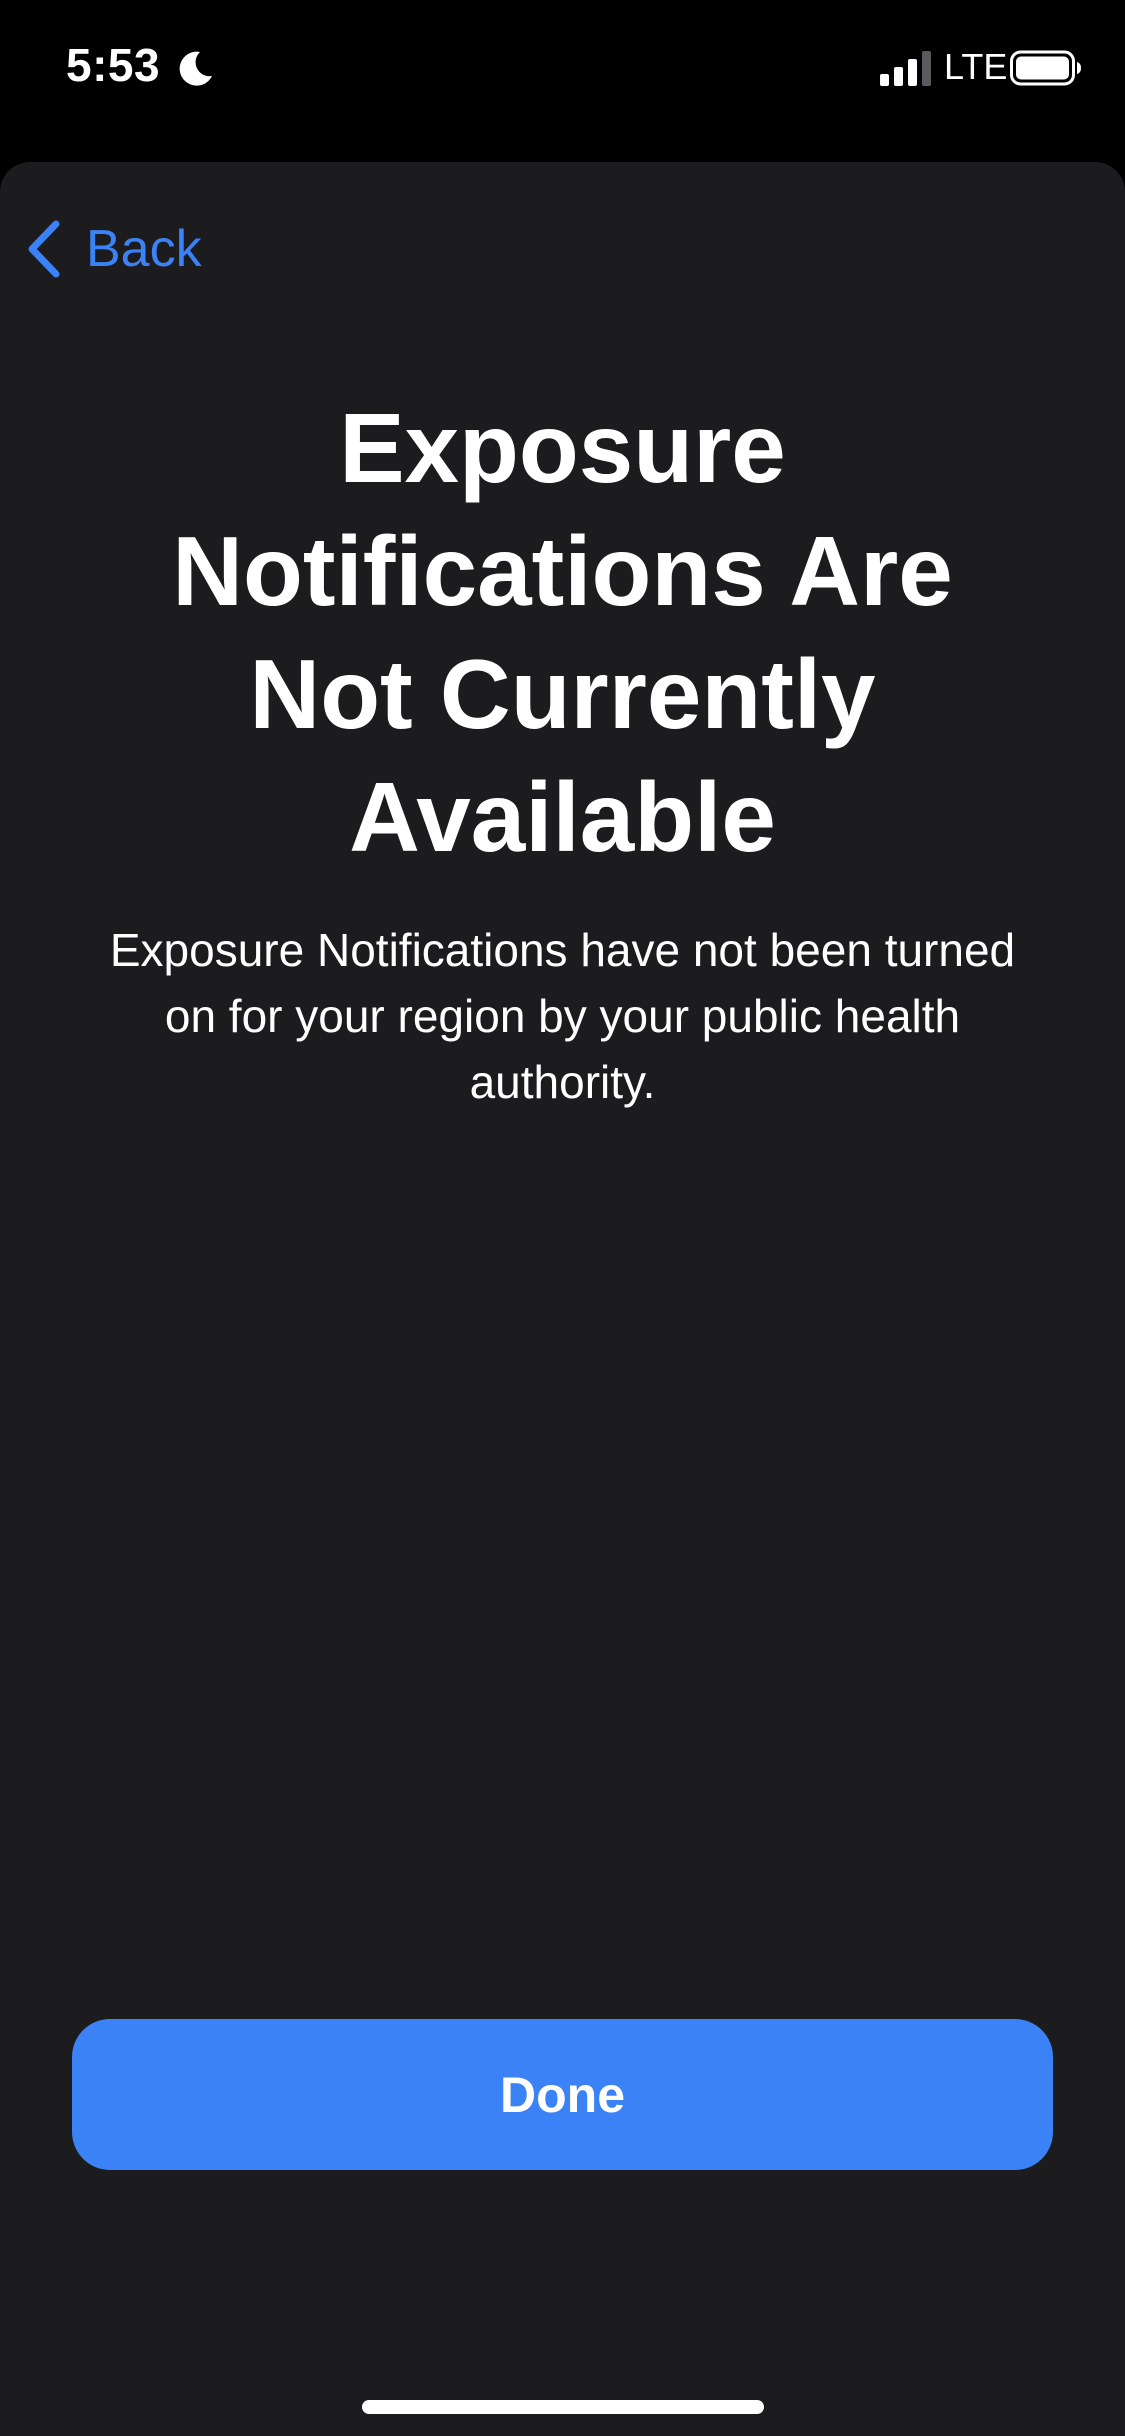  Describe the element at coordinates (905, 68) in the screenshot. I see `cellular-signal-icon` at that location.